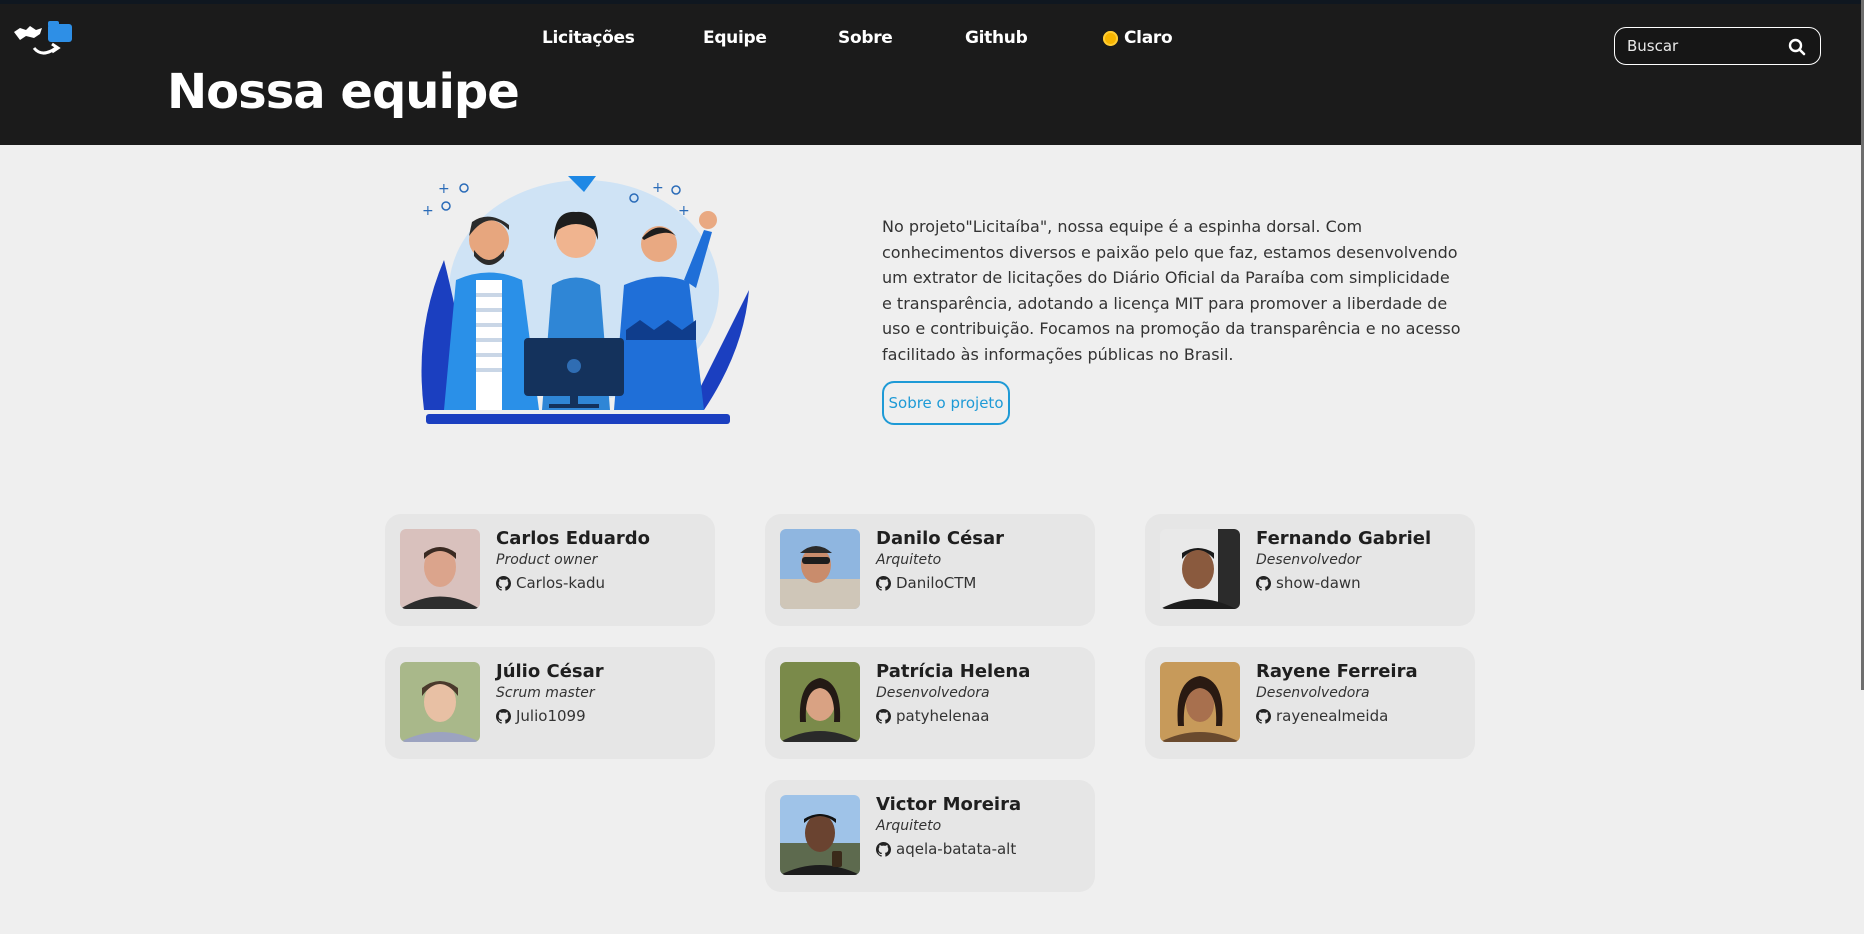 The width and height of the screenshot is (1864, 934). I want to click on member-name: Carlos Eduardo, so click(573, 538).